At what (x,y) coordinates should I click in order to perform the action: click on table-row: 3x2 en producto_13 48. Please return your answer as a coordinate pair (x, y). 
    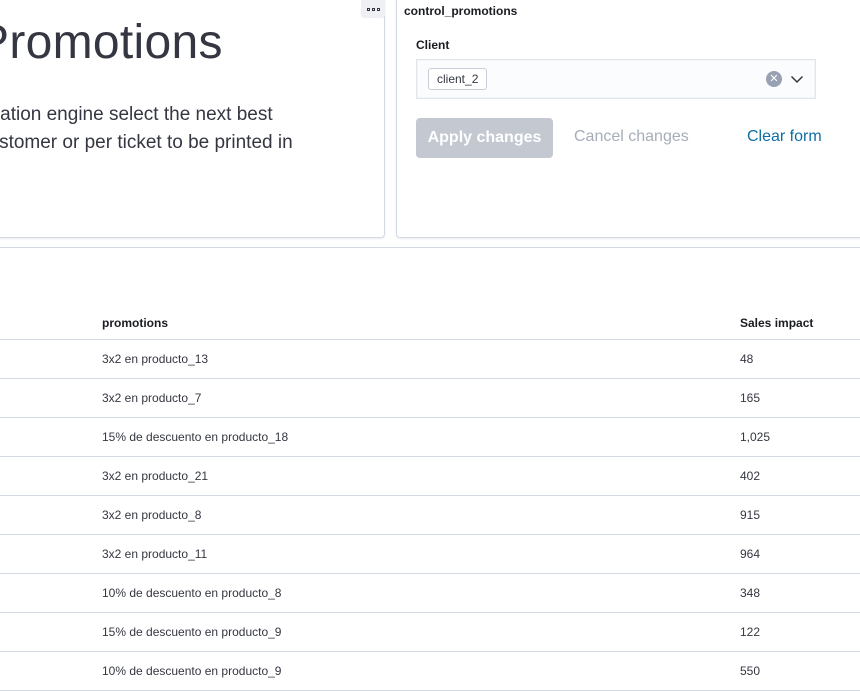
    Looking at the image, I should click on (430, 359).